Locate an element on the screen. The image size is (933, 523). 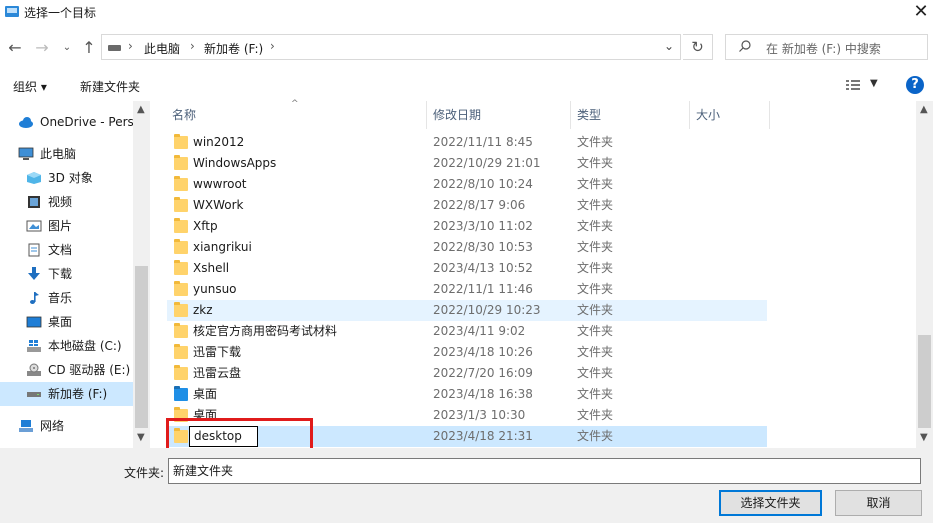
file-row: 迅雷云盘 2022/7/20 16:09 文件夹 is located at coordinates (467, 373).